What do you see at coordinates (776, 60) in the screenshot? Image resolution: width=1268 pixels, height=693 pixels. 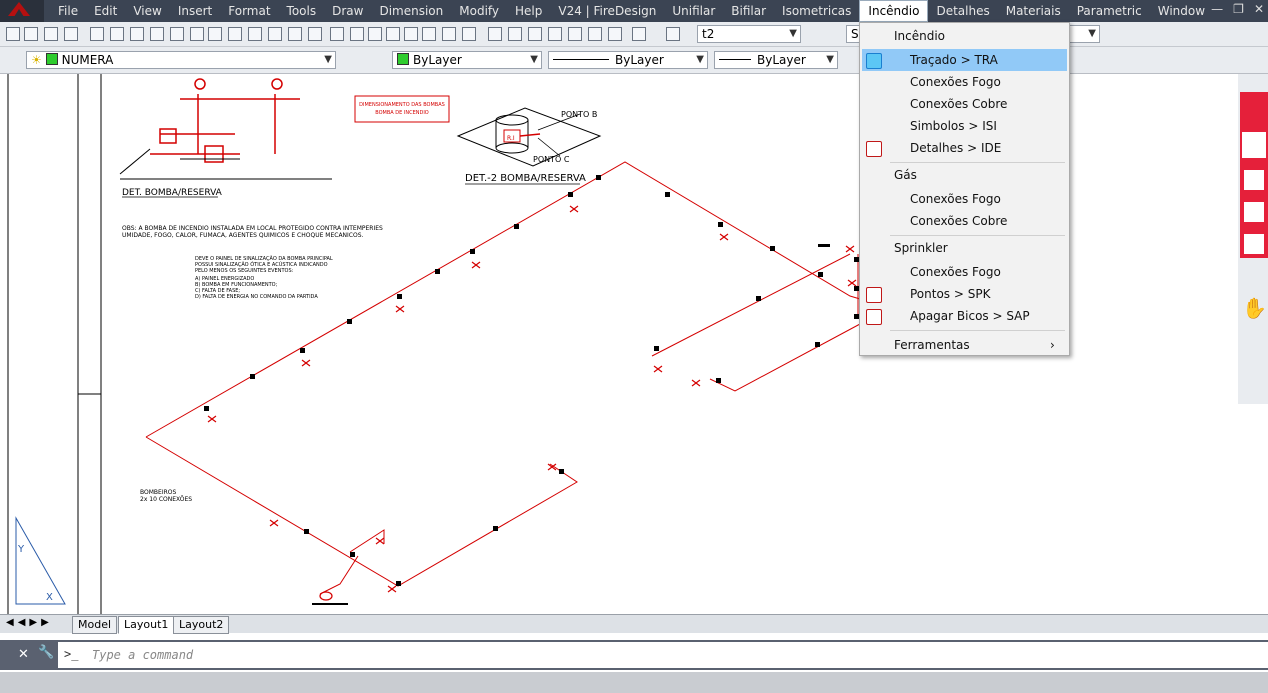 I see `lineweight-combo: ByLayer ▼` at bounding box center [776, 60].